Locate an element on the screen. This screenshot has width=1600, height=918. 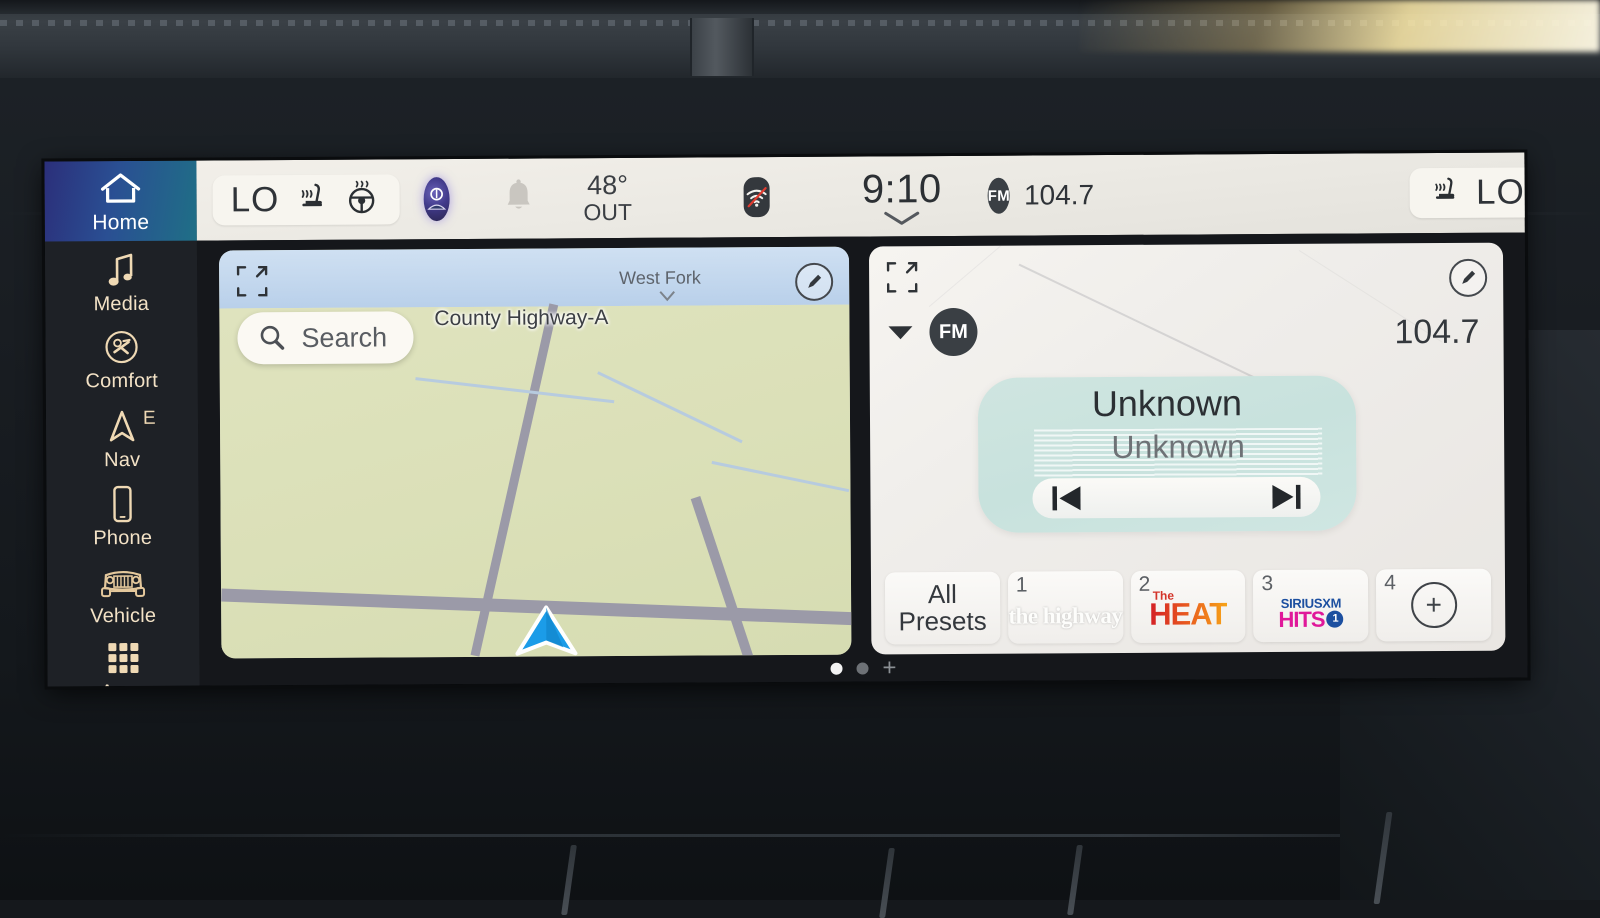
driver-profile-button is located at coordinates (436, 199).